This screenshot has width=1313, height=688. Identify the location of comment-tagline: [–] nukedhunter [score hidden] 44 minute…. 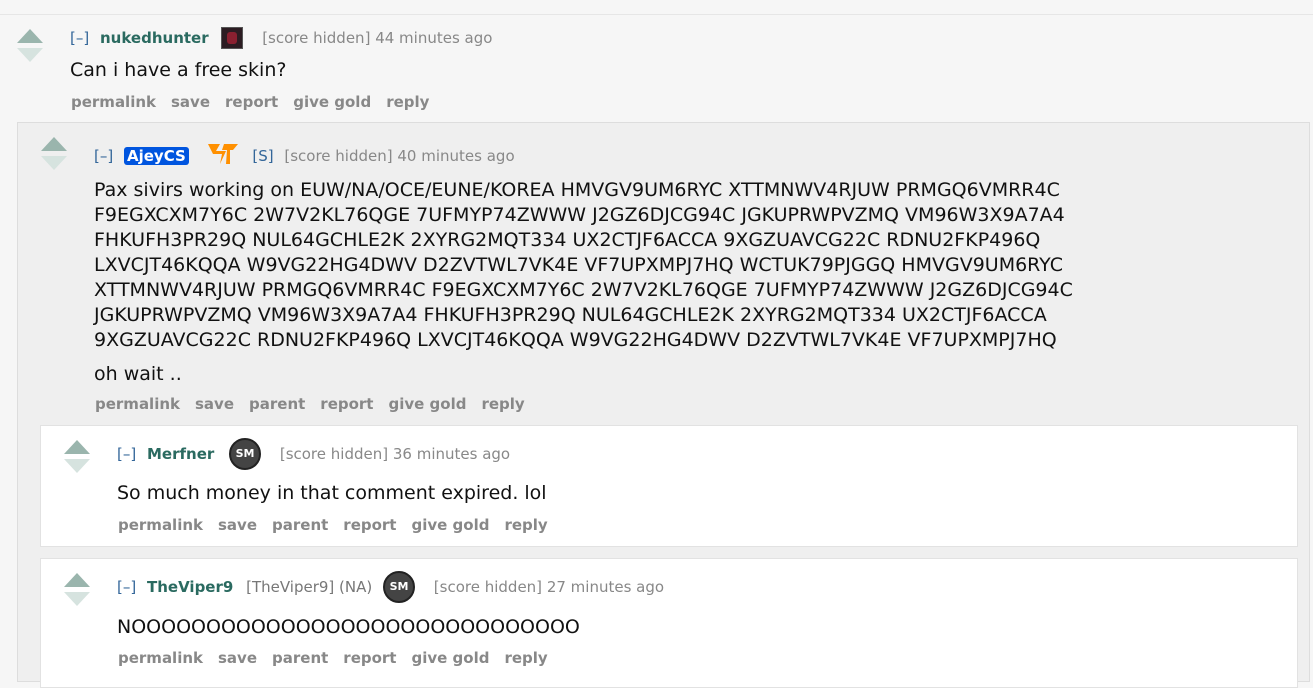
(281, 38).